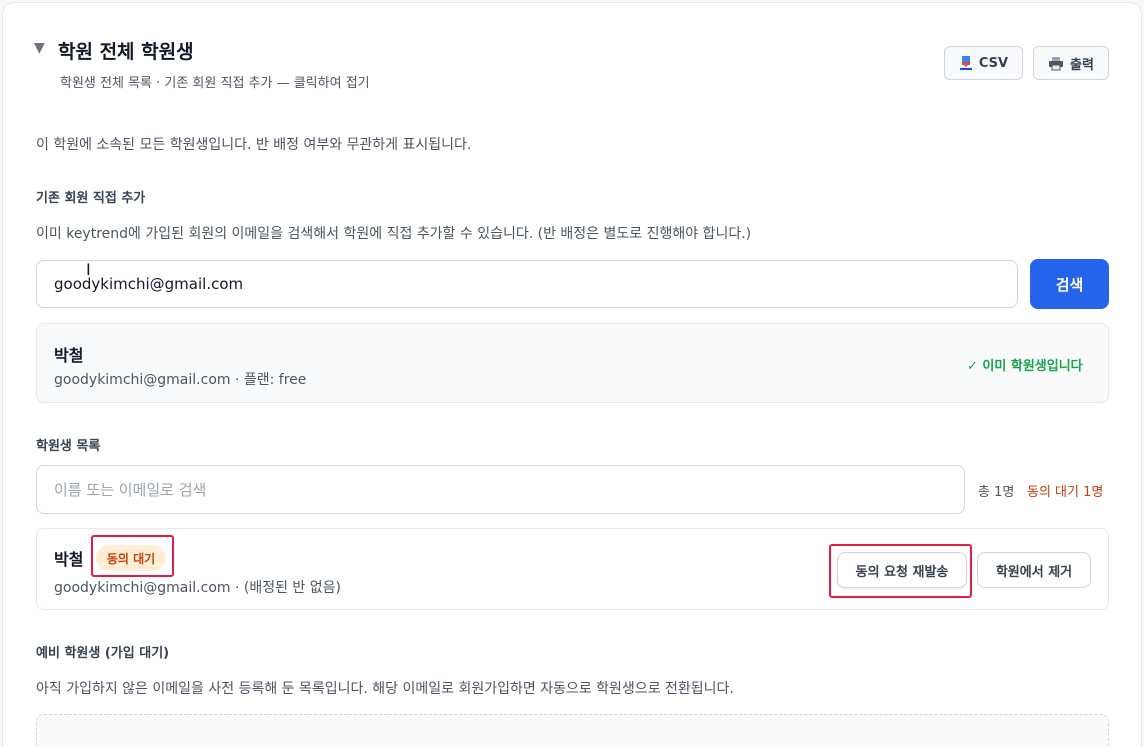  I want to click on csv-label: CSV, so click(993, 63).